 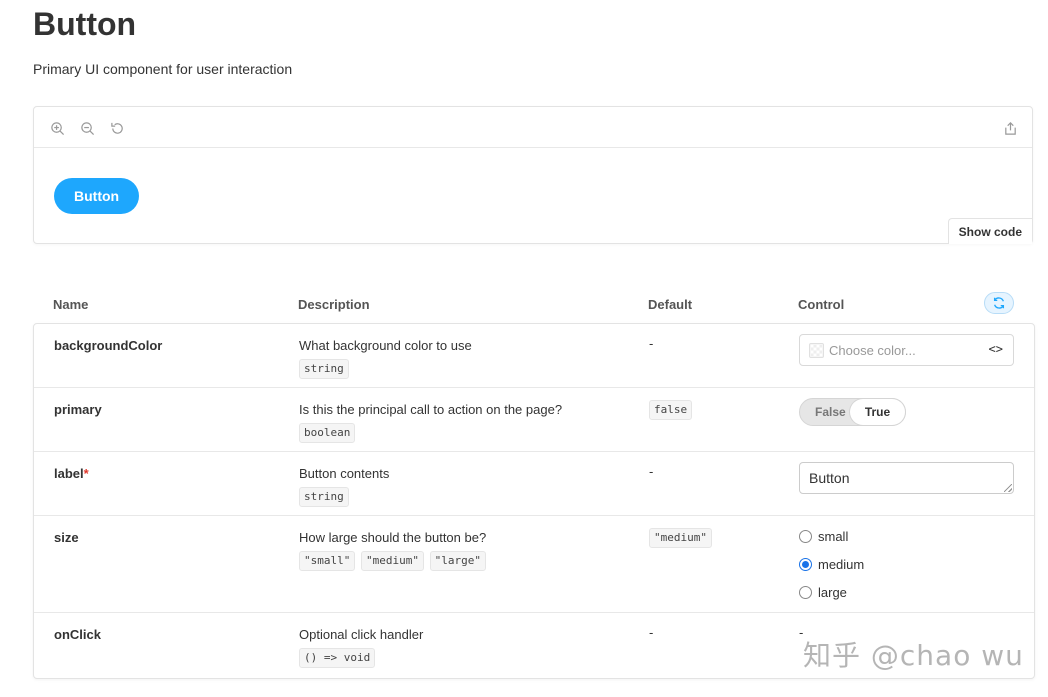 I want to click on required-mark: *, so click(x=86, y=473).